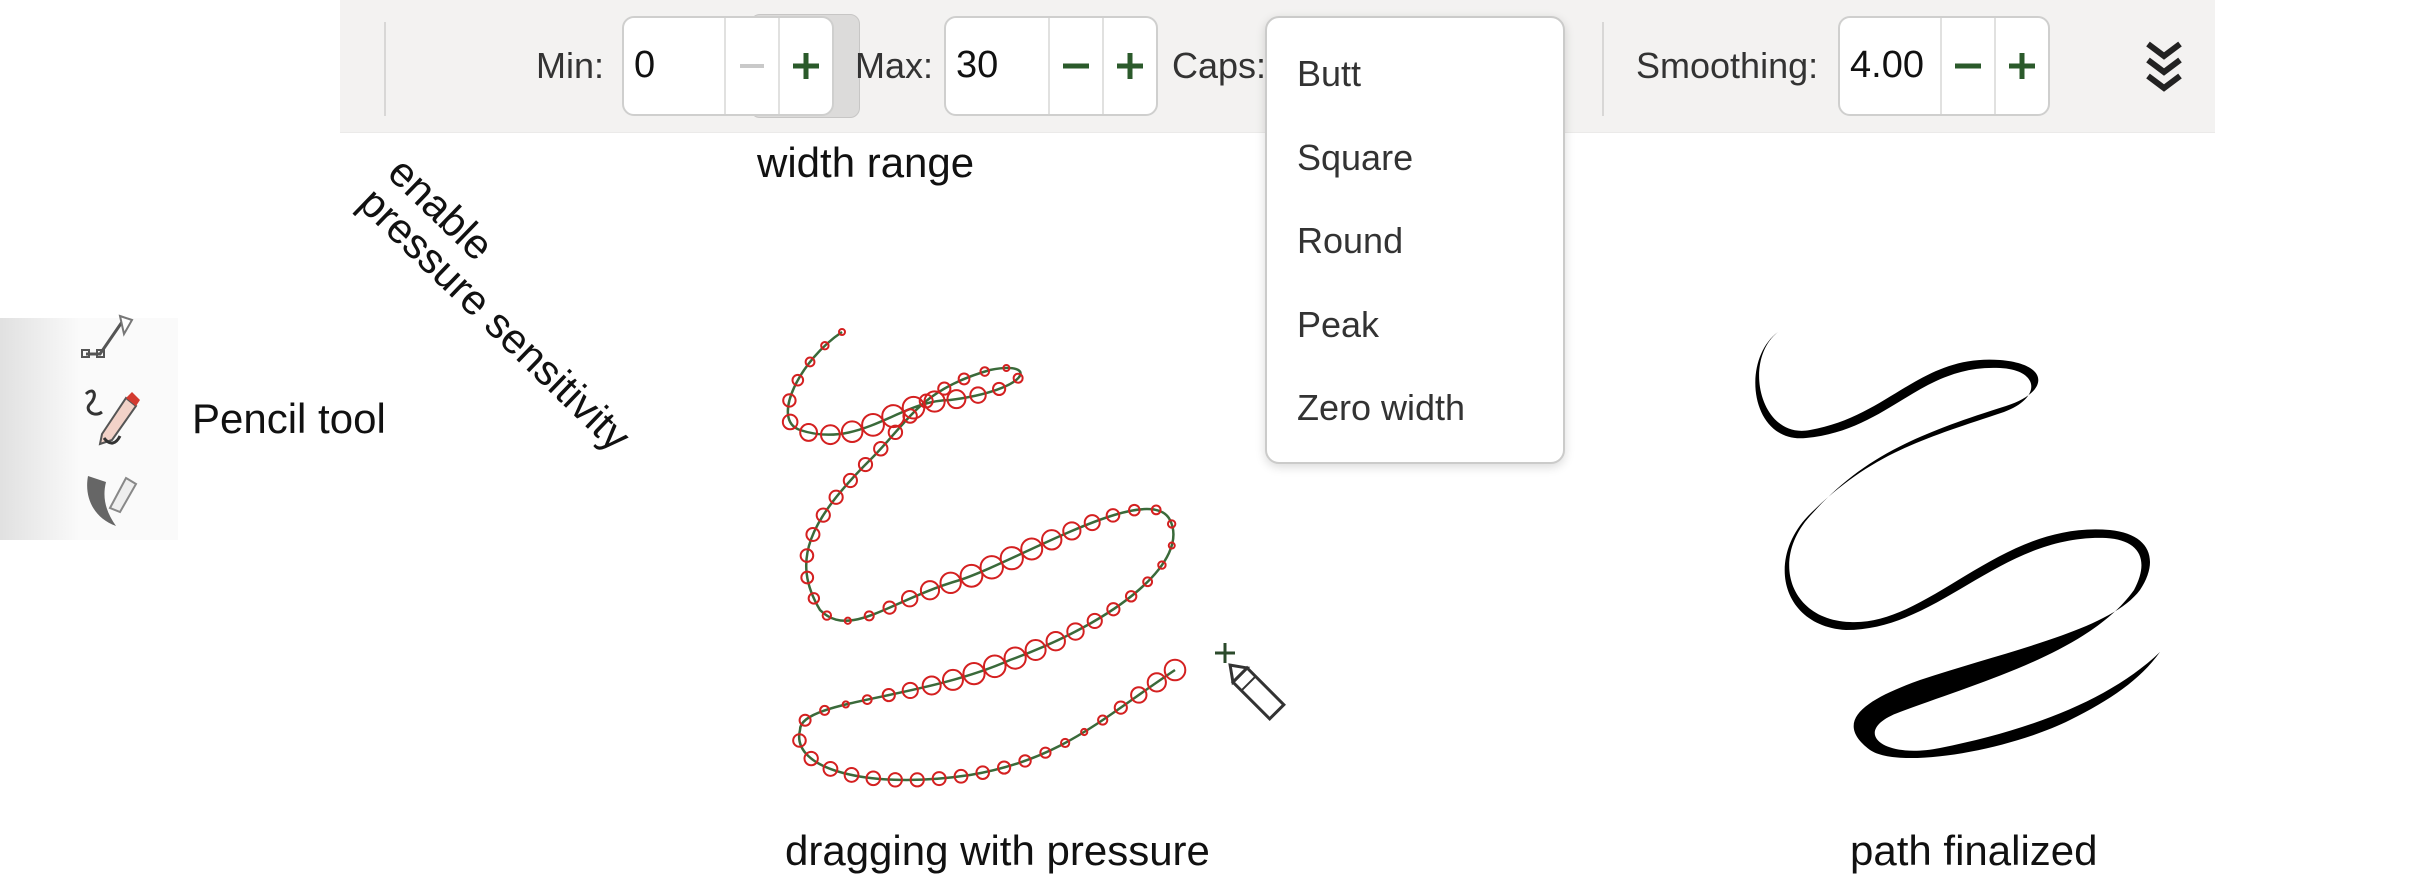 The height and width of the screenshot is (875, 2410). I want to click on pressure-drawing, so click(1033, 558).